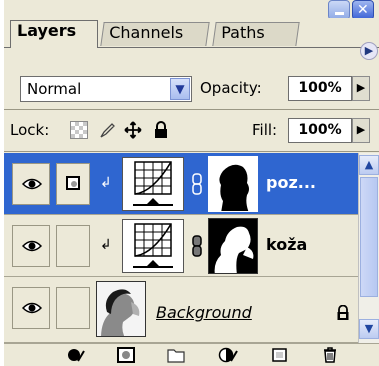 This screenshot has height=366, width=379. I want to click on trash-icon, so click(330, 355).